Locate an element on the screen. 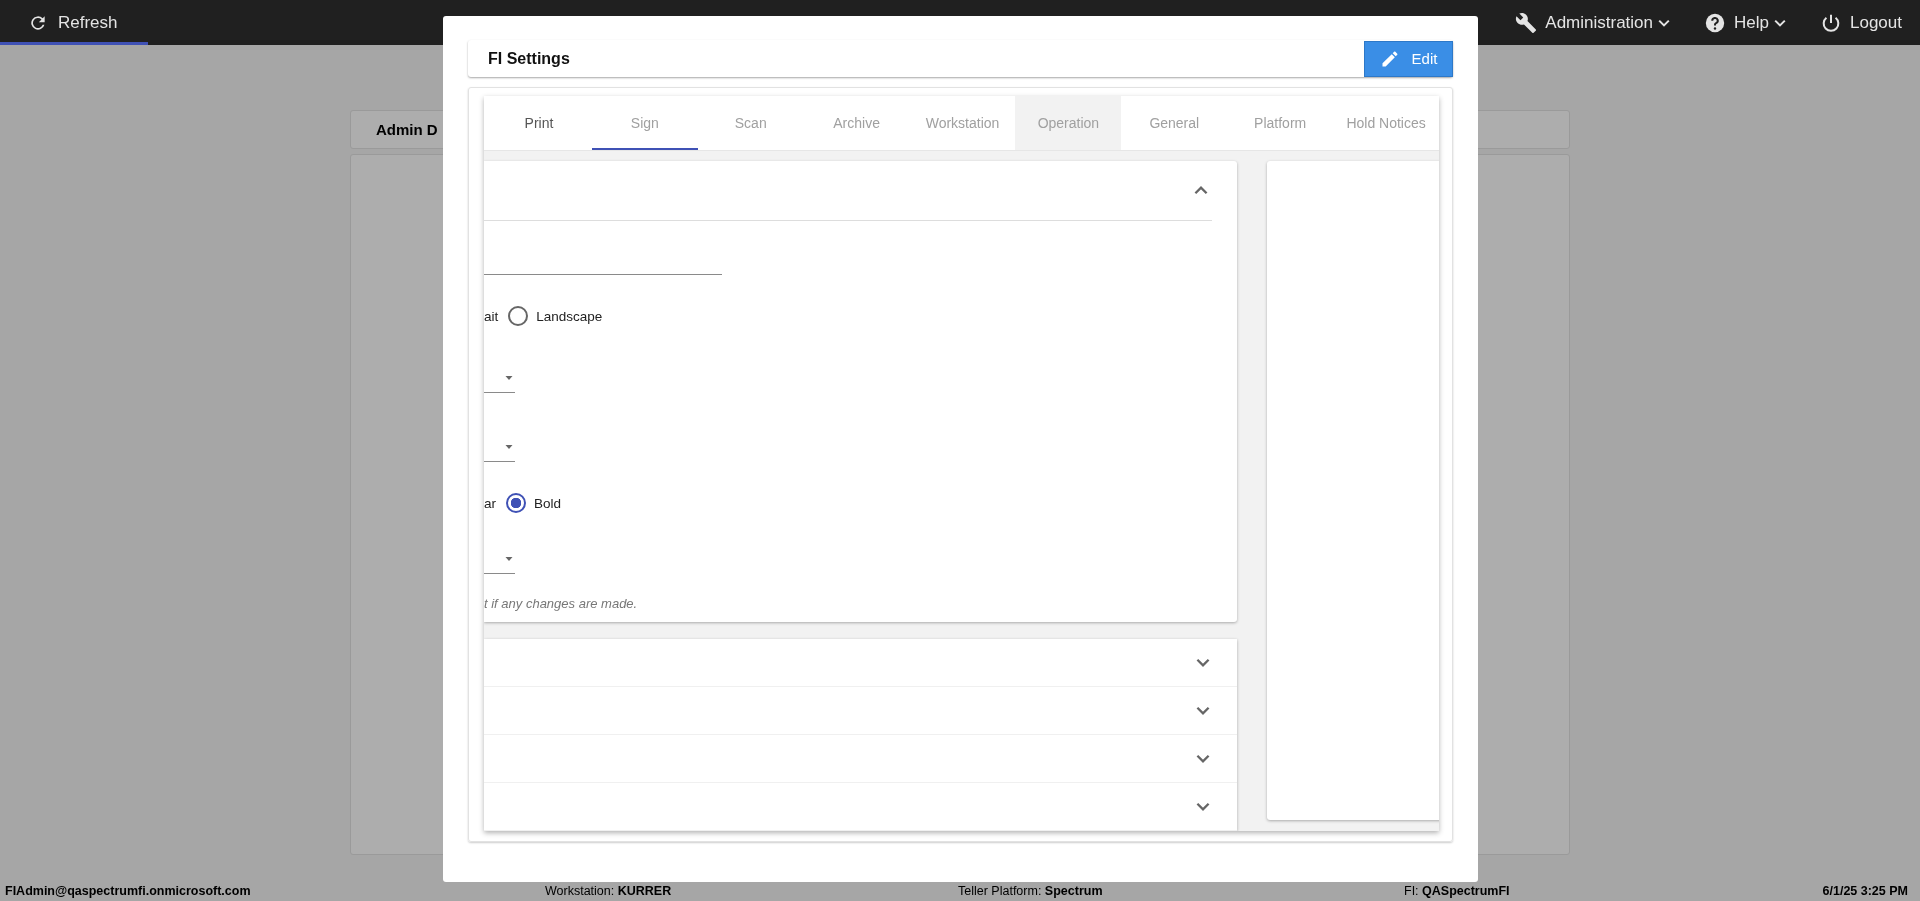 The width and height of the screenshot is (1920, 901). option-label: ait is located at coordinates (491, 316).